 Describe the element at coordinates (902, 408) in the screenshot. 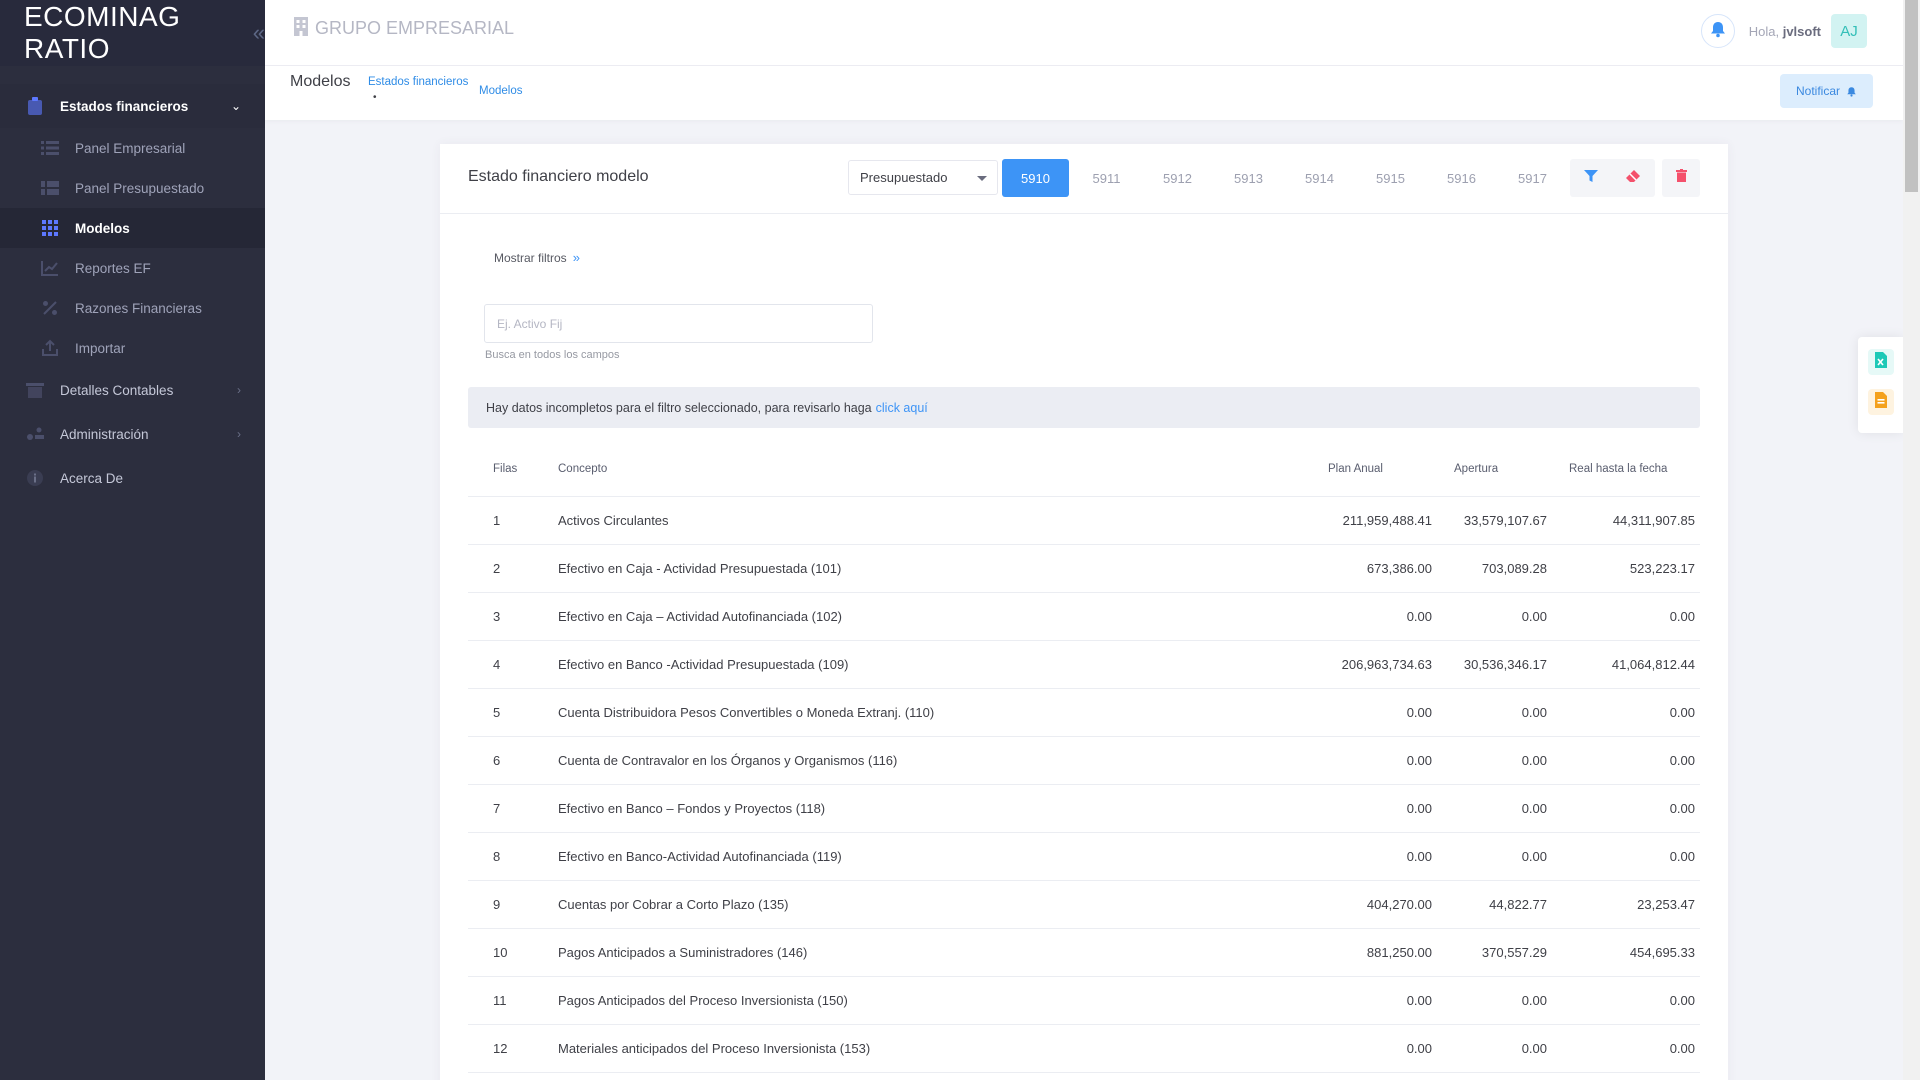

I see `alert-click-here-link: click aquí` at that location.